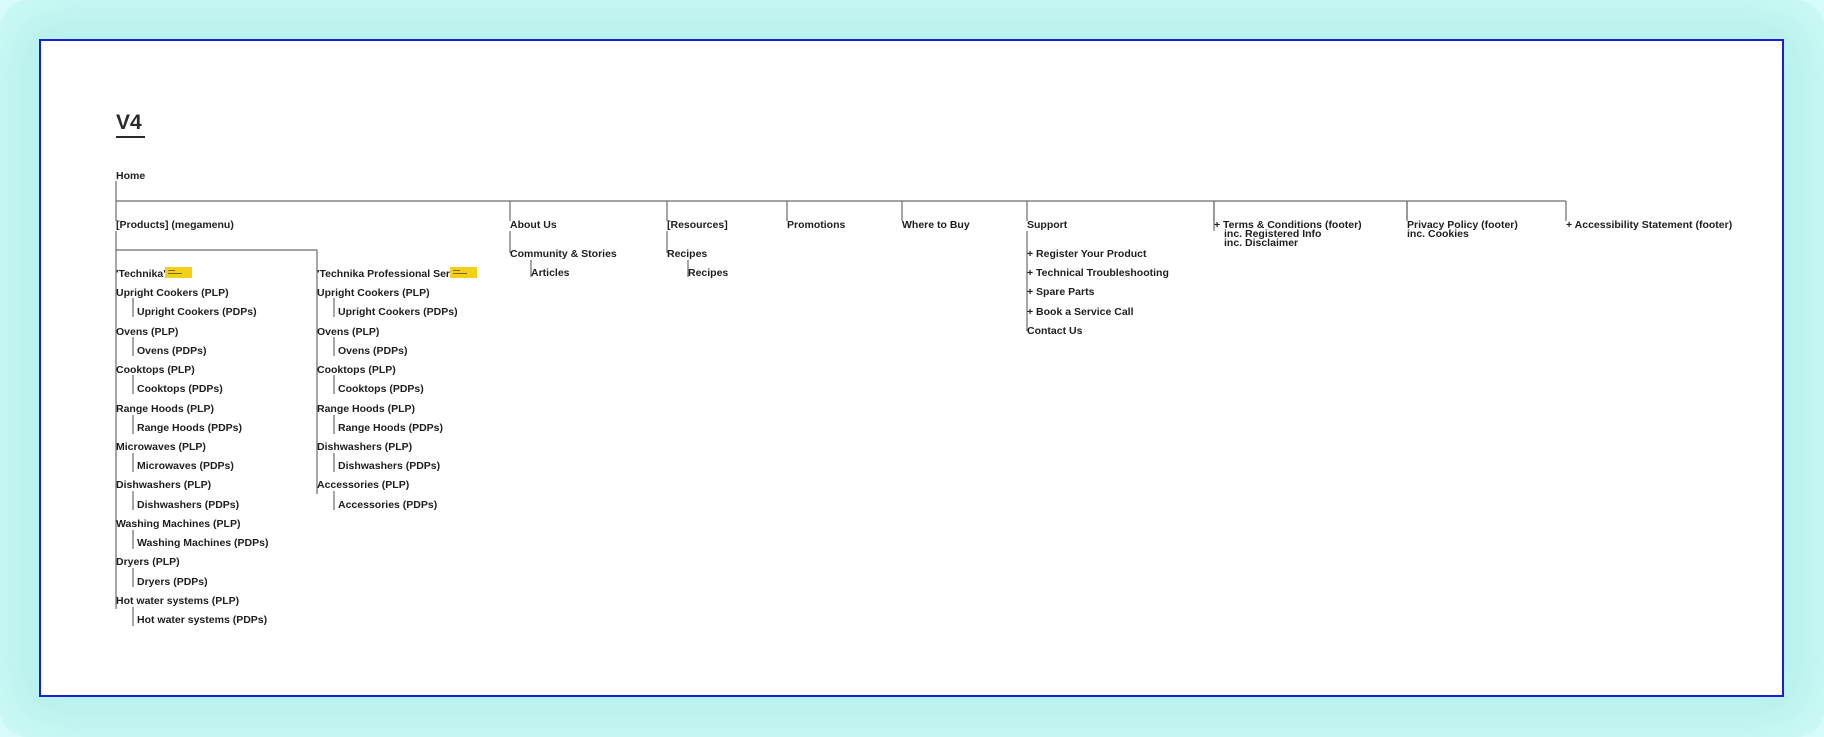 The image size is (1824, 737). What do you see at coordinates (373, 293) in the screenshot?
I see `professional-plp-upright-cookers: Upright Cookers (PLP)` at bounding box center [373, 293].